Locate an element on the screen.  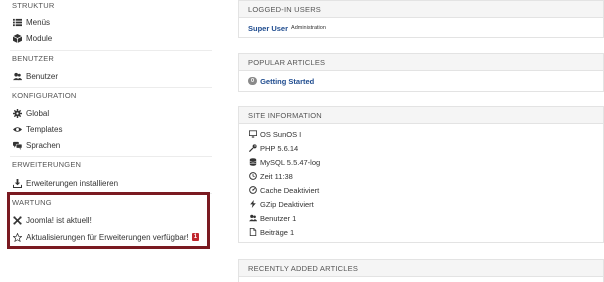
info-row-os: OS SunOS I is located at coordinates (421, 134).